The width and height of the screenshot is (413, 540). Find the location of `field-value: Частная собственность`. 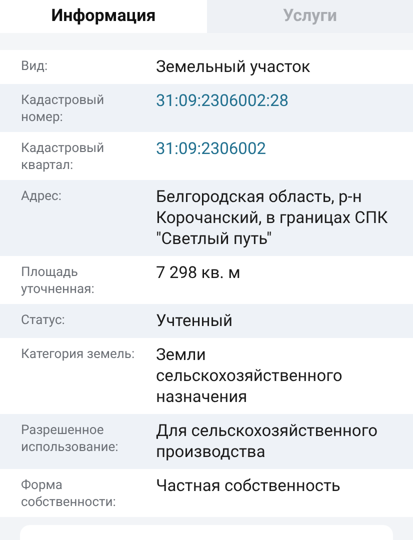

field-value: Частная собственность is located at coordinates (248, 487).